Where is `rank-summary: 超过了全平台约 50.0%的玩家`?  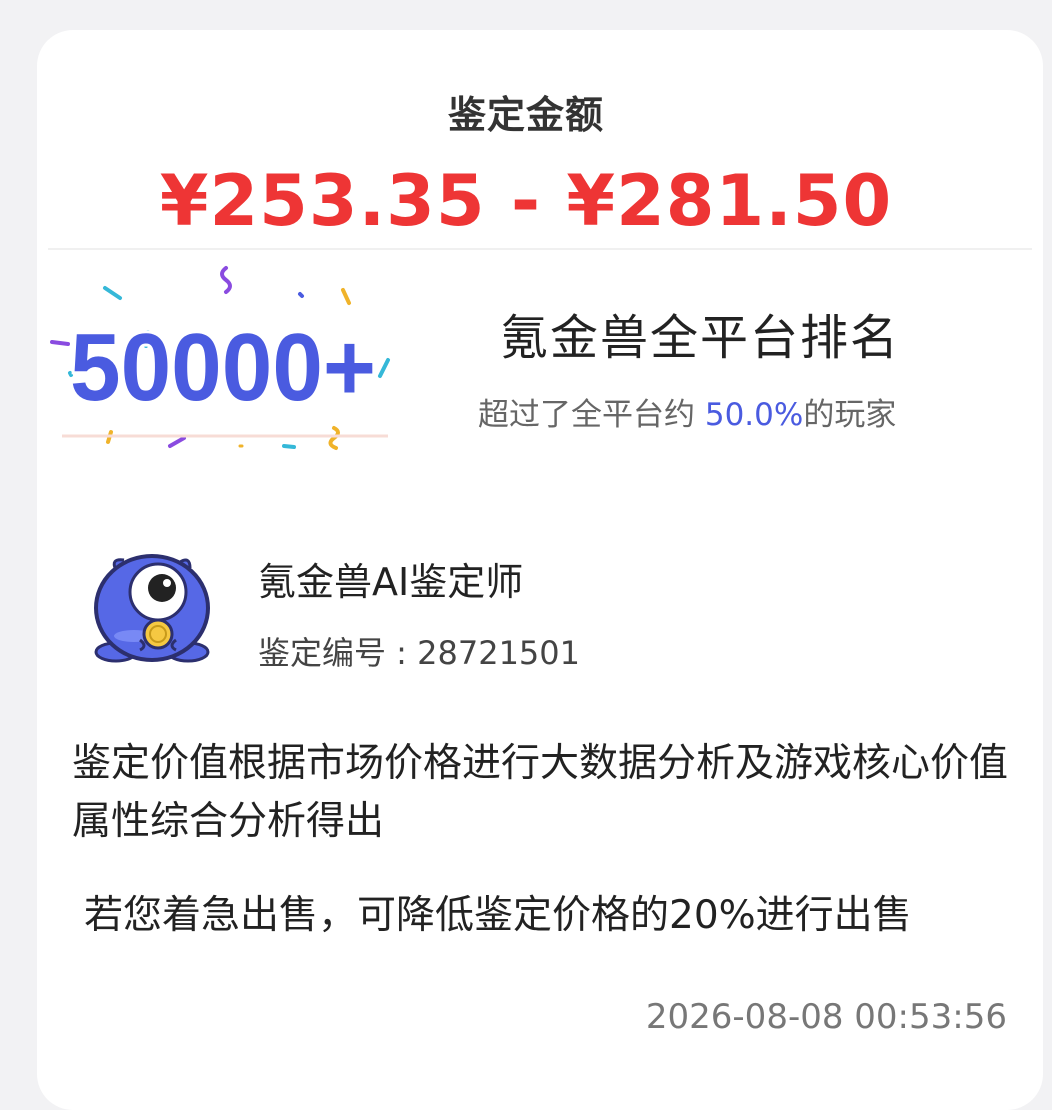
rank-summary: 超过了全平台约 50.0%的玩家 is located at coordinates (687, 411).